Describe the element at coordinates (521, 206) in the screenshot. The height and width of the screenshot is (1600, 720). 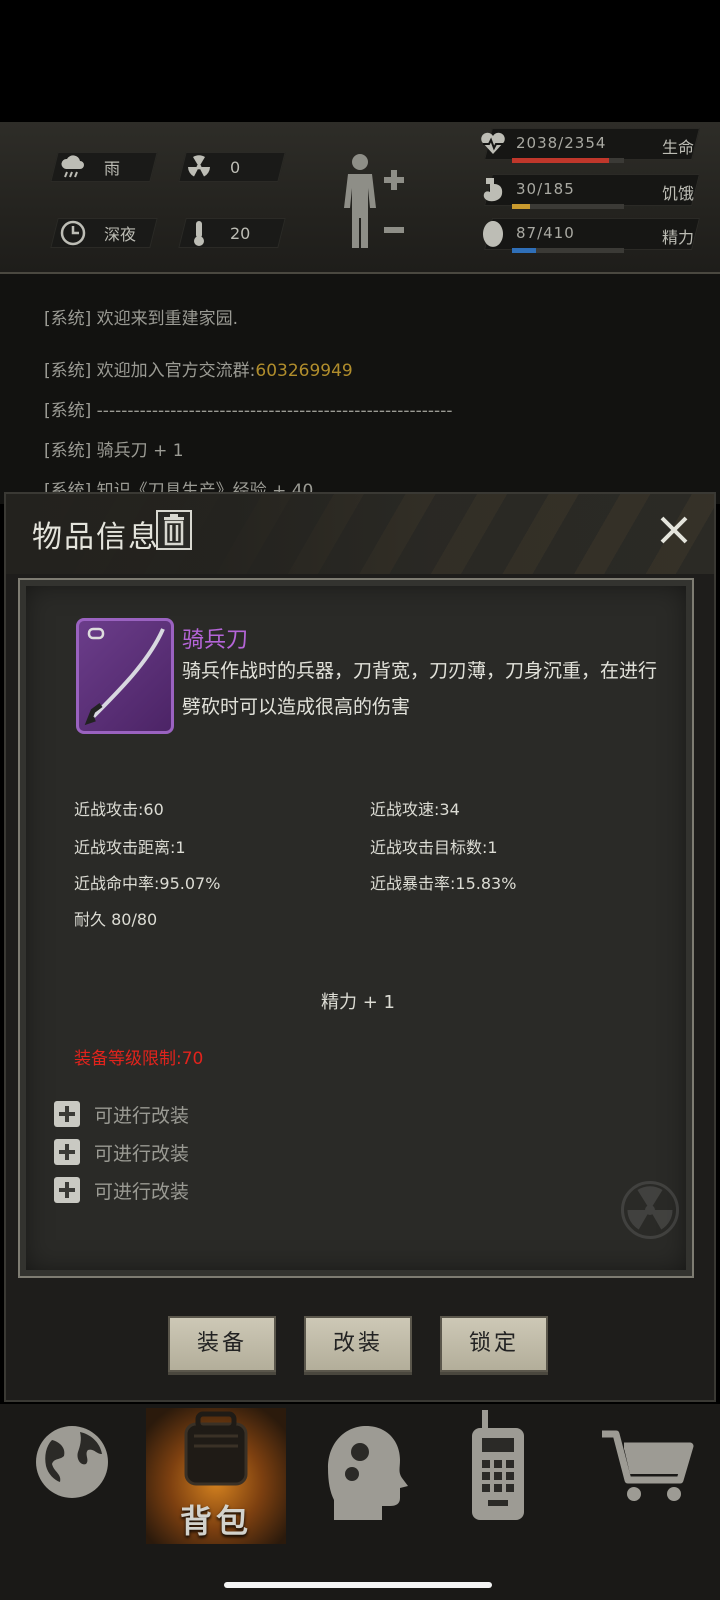
I see `hunger-bar-fill` at that location.